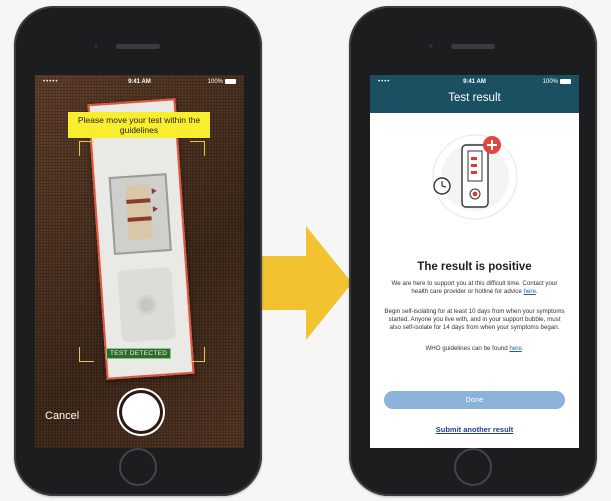 This screenshot has height=501, width=611. What do you see at coordinates (139, 82) in the screenshot?
I see `status-bar: ••••• 9:41 AM 100%` at bounding box center [139, 82].